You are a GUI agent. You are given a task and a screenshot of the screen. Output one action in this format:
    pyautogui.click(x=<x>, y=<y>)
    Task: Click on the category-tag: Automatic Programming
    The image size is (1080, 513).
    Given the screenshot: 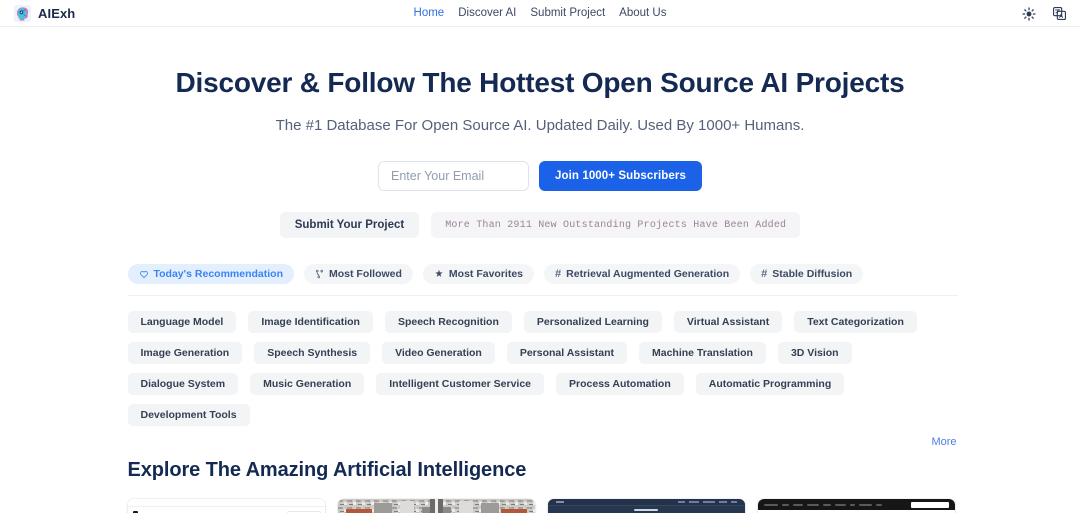 What is the action you would take?
    pyautogui.click(x=770, y=384)
    